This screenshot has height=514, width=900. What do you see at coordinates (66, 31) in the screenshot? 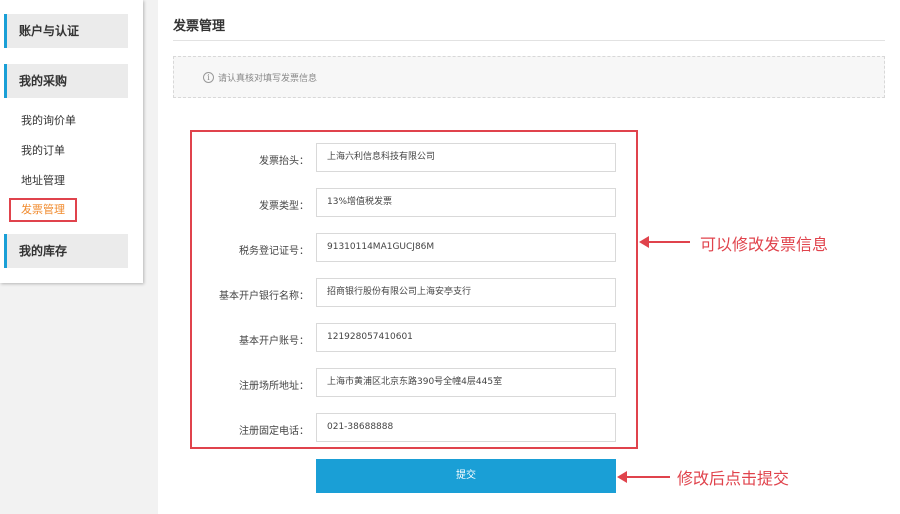
I see `sidebar-section-account: 账户与认证` at bounding box center [66, 31].